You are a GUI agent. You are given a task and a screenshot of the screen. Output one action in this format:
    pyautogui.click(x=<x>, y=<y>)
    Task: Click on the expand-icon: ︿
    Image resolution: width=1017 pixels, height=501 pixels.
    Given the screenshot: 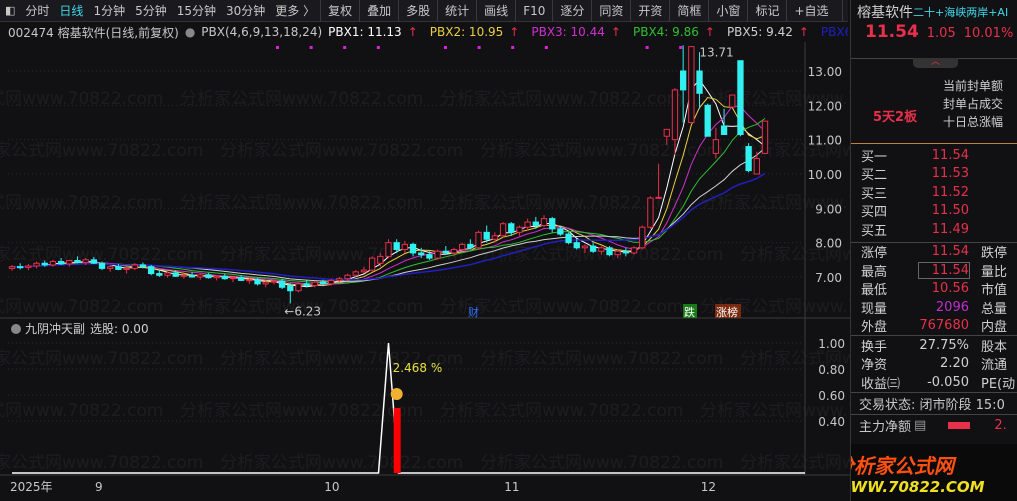 What is the action you would take?
    pyautogui.click(x=935, y=63)
    